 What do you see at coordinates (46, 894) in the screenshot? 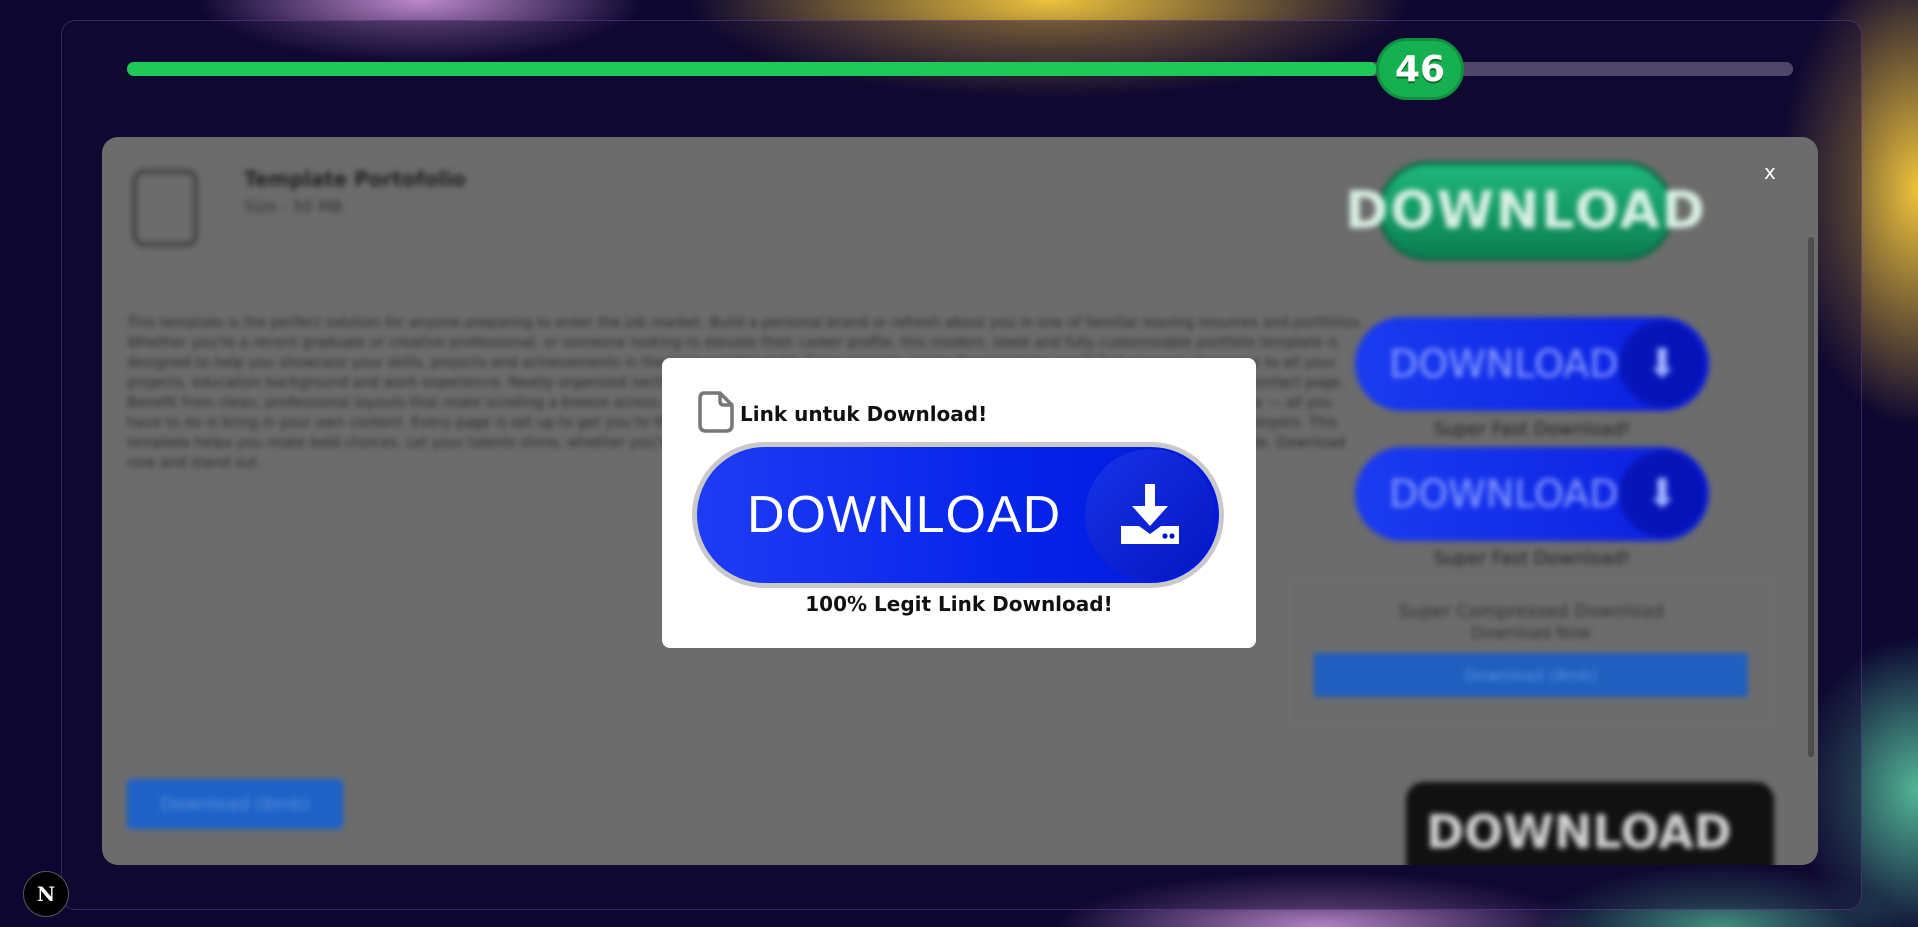
I see `next-logo-badge: N` at bounding box center [46, 894].